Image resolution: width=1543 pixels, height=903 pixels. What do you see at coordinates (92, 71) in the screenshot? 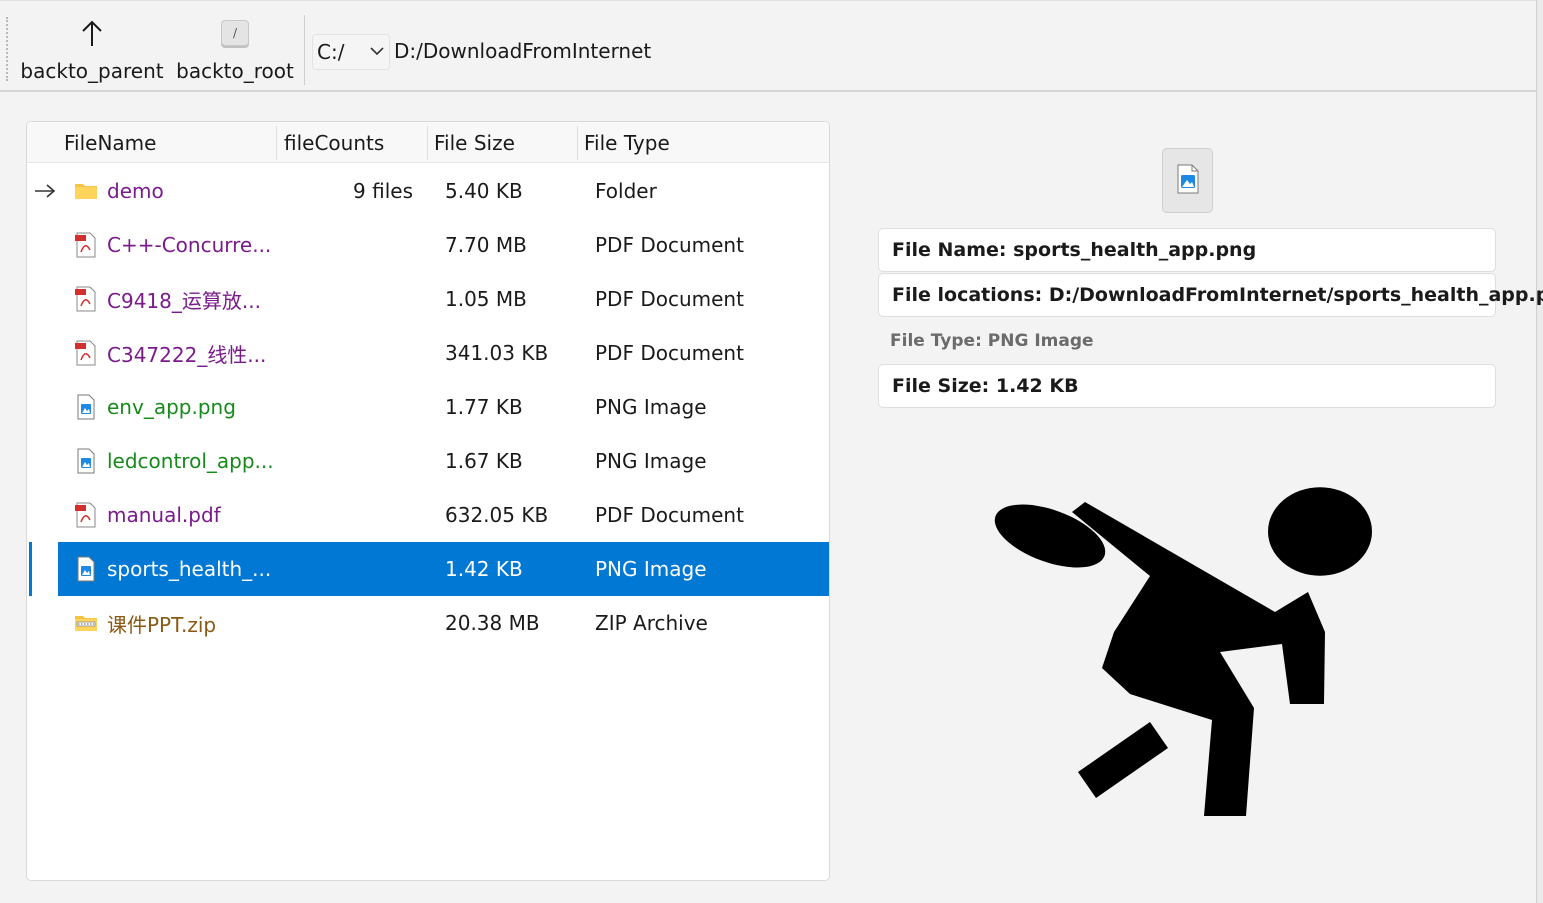
I see `back-to-parent-label: backto_parent` at bounding box center [92, 71].